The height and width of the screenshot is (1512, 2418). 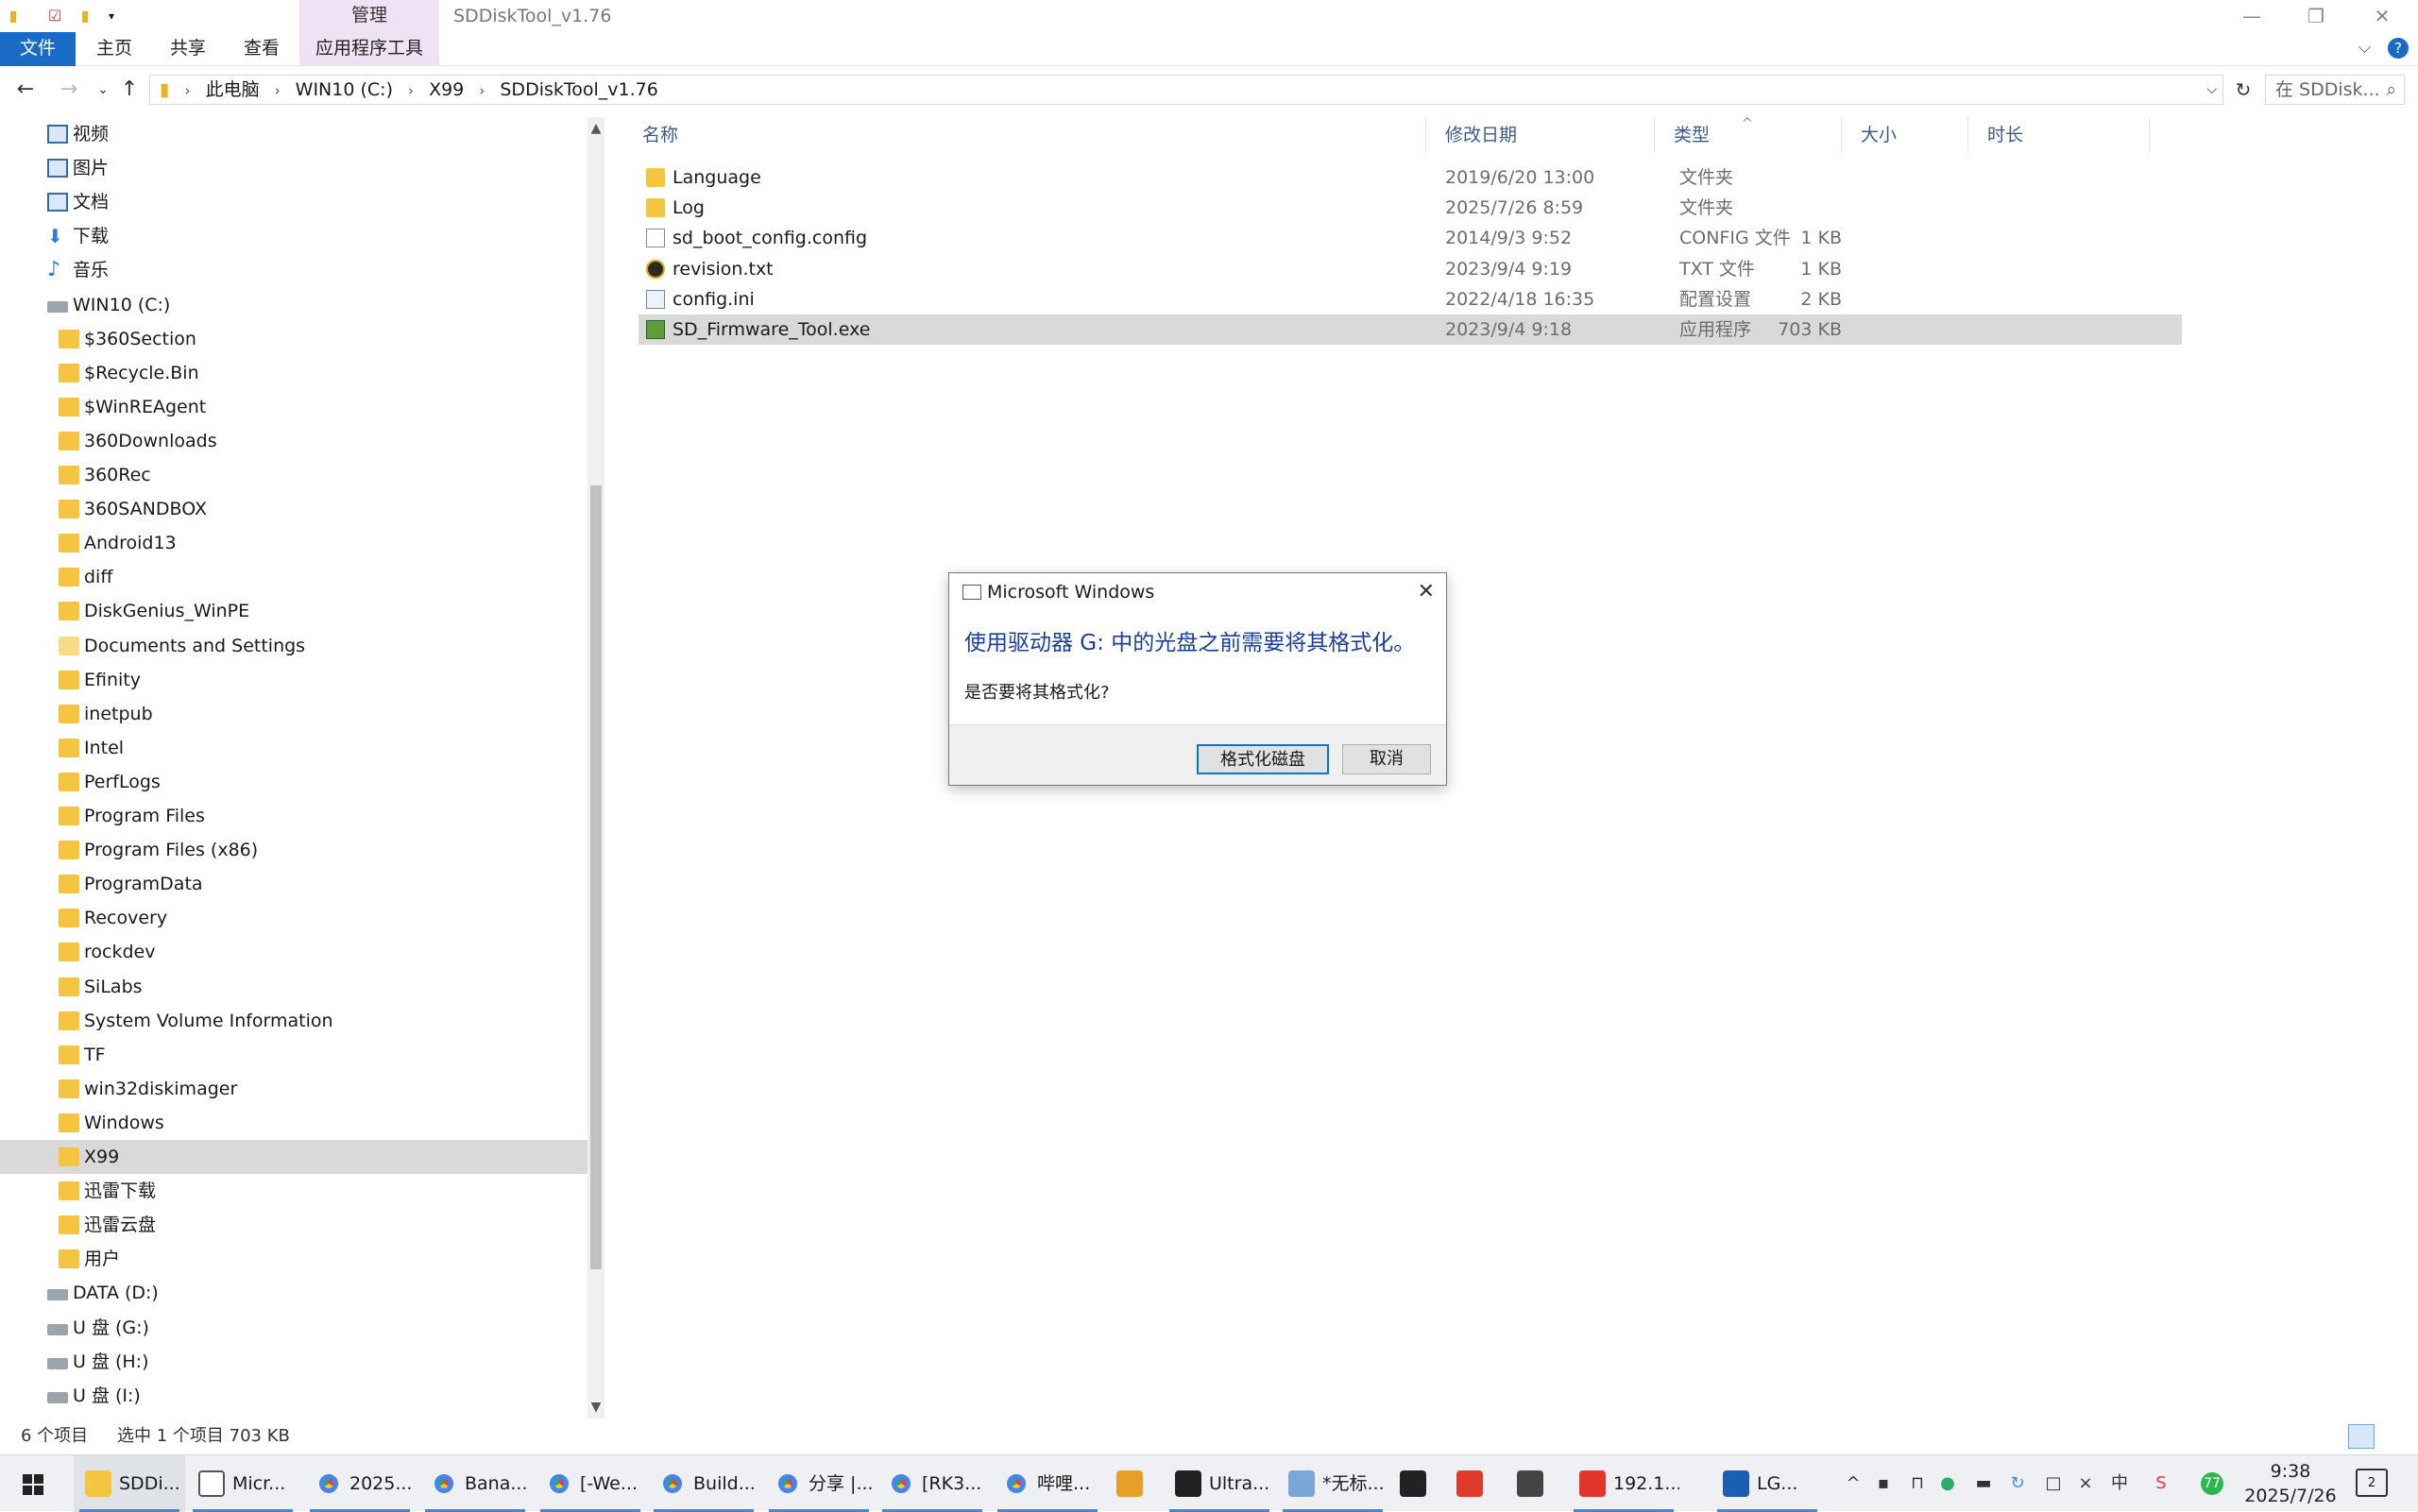 I want to click on nav-item: Recovery, so click(x=293, y=918).